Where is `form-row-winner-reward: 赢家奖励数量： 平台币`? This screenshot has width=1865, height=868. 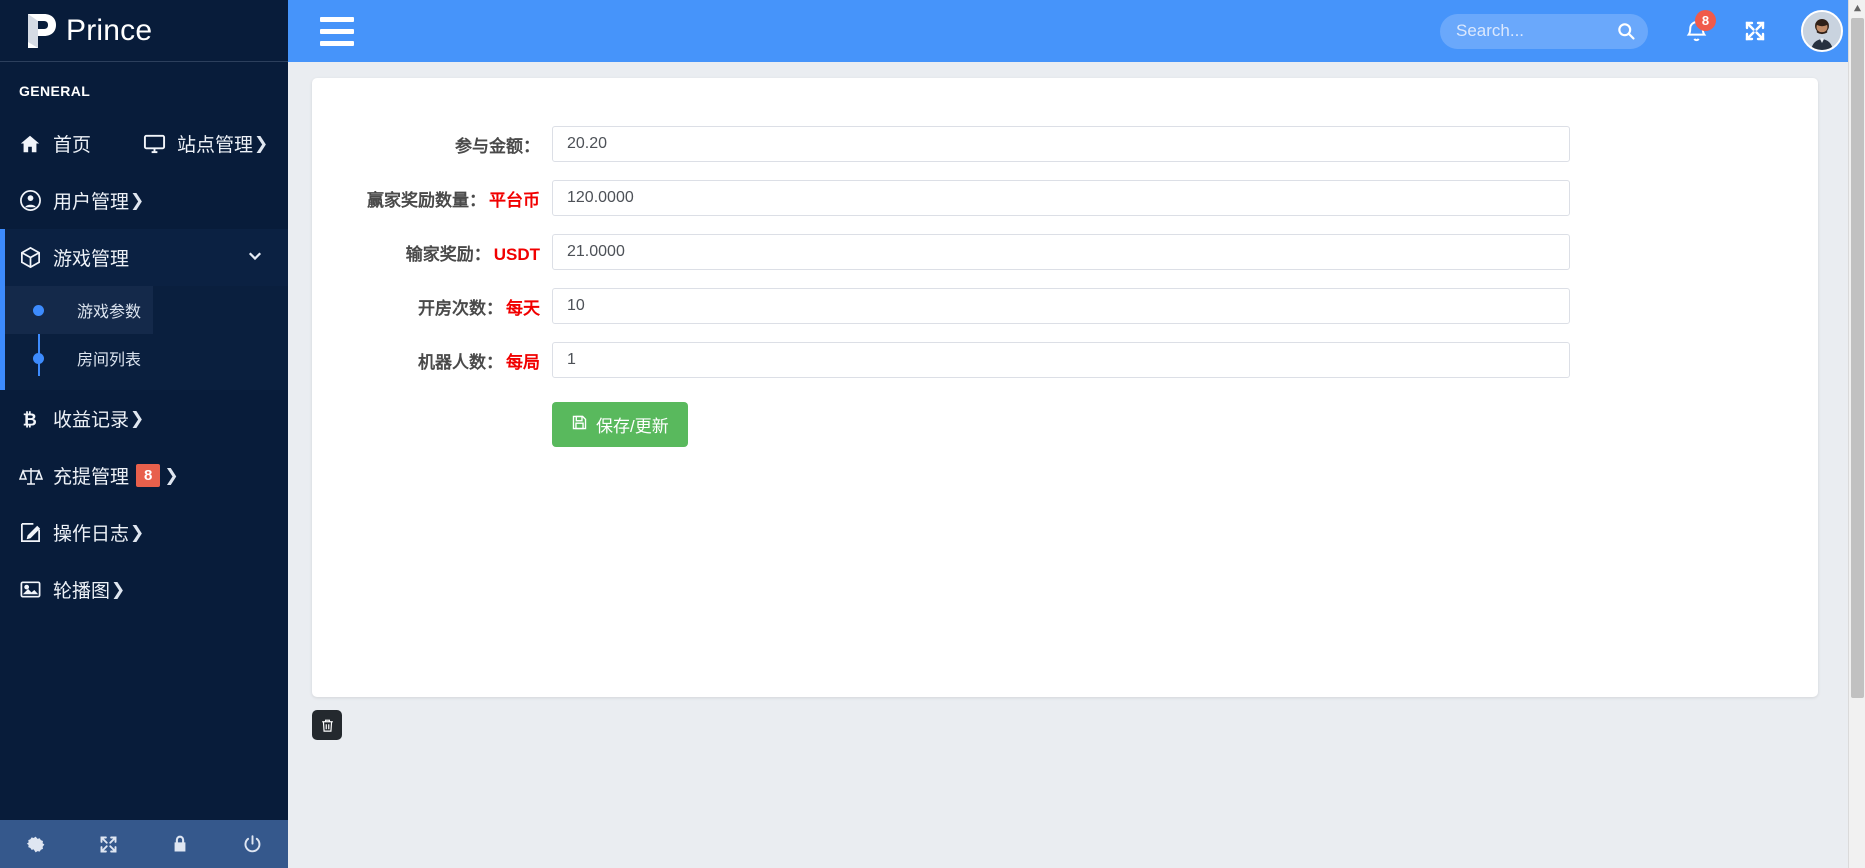
form-row-winner-reward: 赢家奖励数量： 平台币 is located at coordinates (1065, 198).